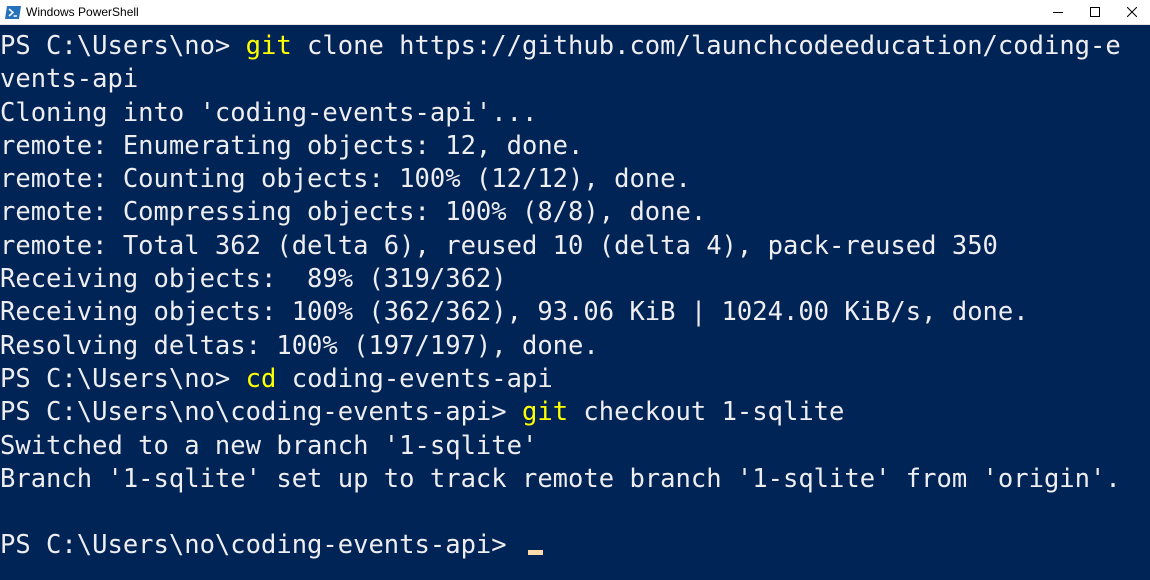 The image size is (1150, 580). I want to click on command-args: coding-events-api, so click(414, 378).